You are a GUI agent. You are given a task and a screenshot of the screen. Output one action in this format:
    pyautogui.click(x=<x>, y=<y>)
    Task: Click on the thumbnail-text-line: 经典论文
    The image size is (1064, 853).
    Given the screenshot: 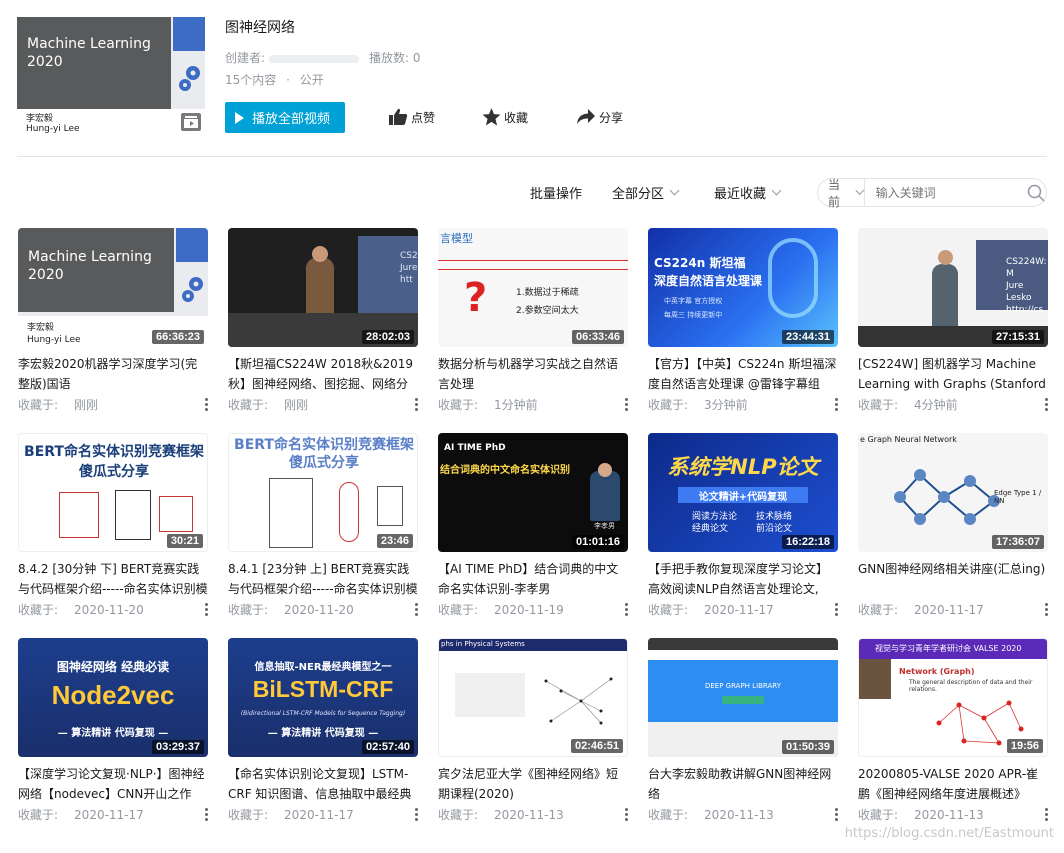 What is the action you would take?
    pyautogui.click(x=710, y=529)
    